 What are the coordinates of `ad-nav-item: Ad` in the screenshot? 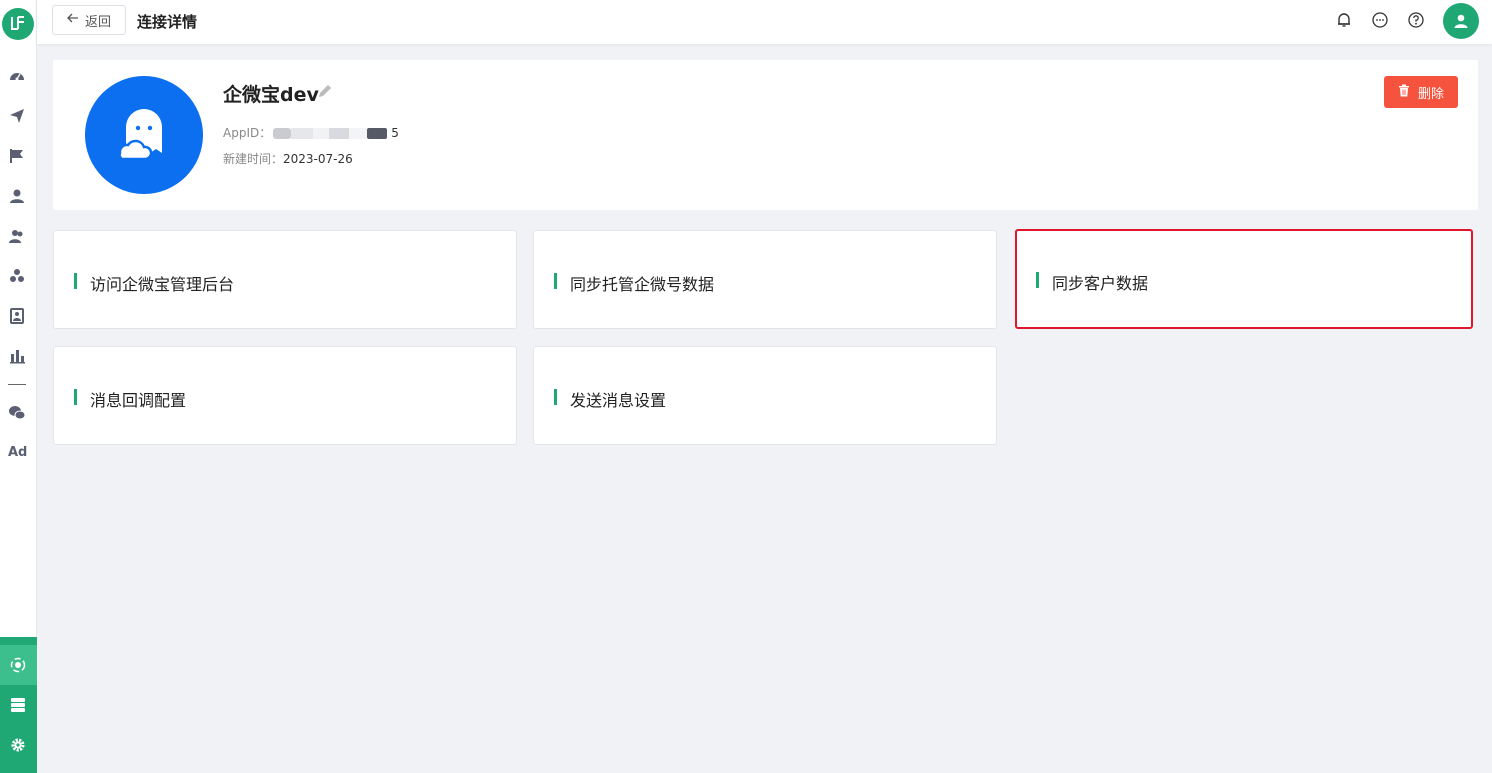 It's located at (17, 452).